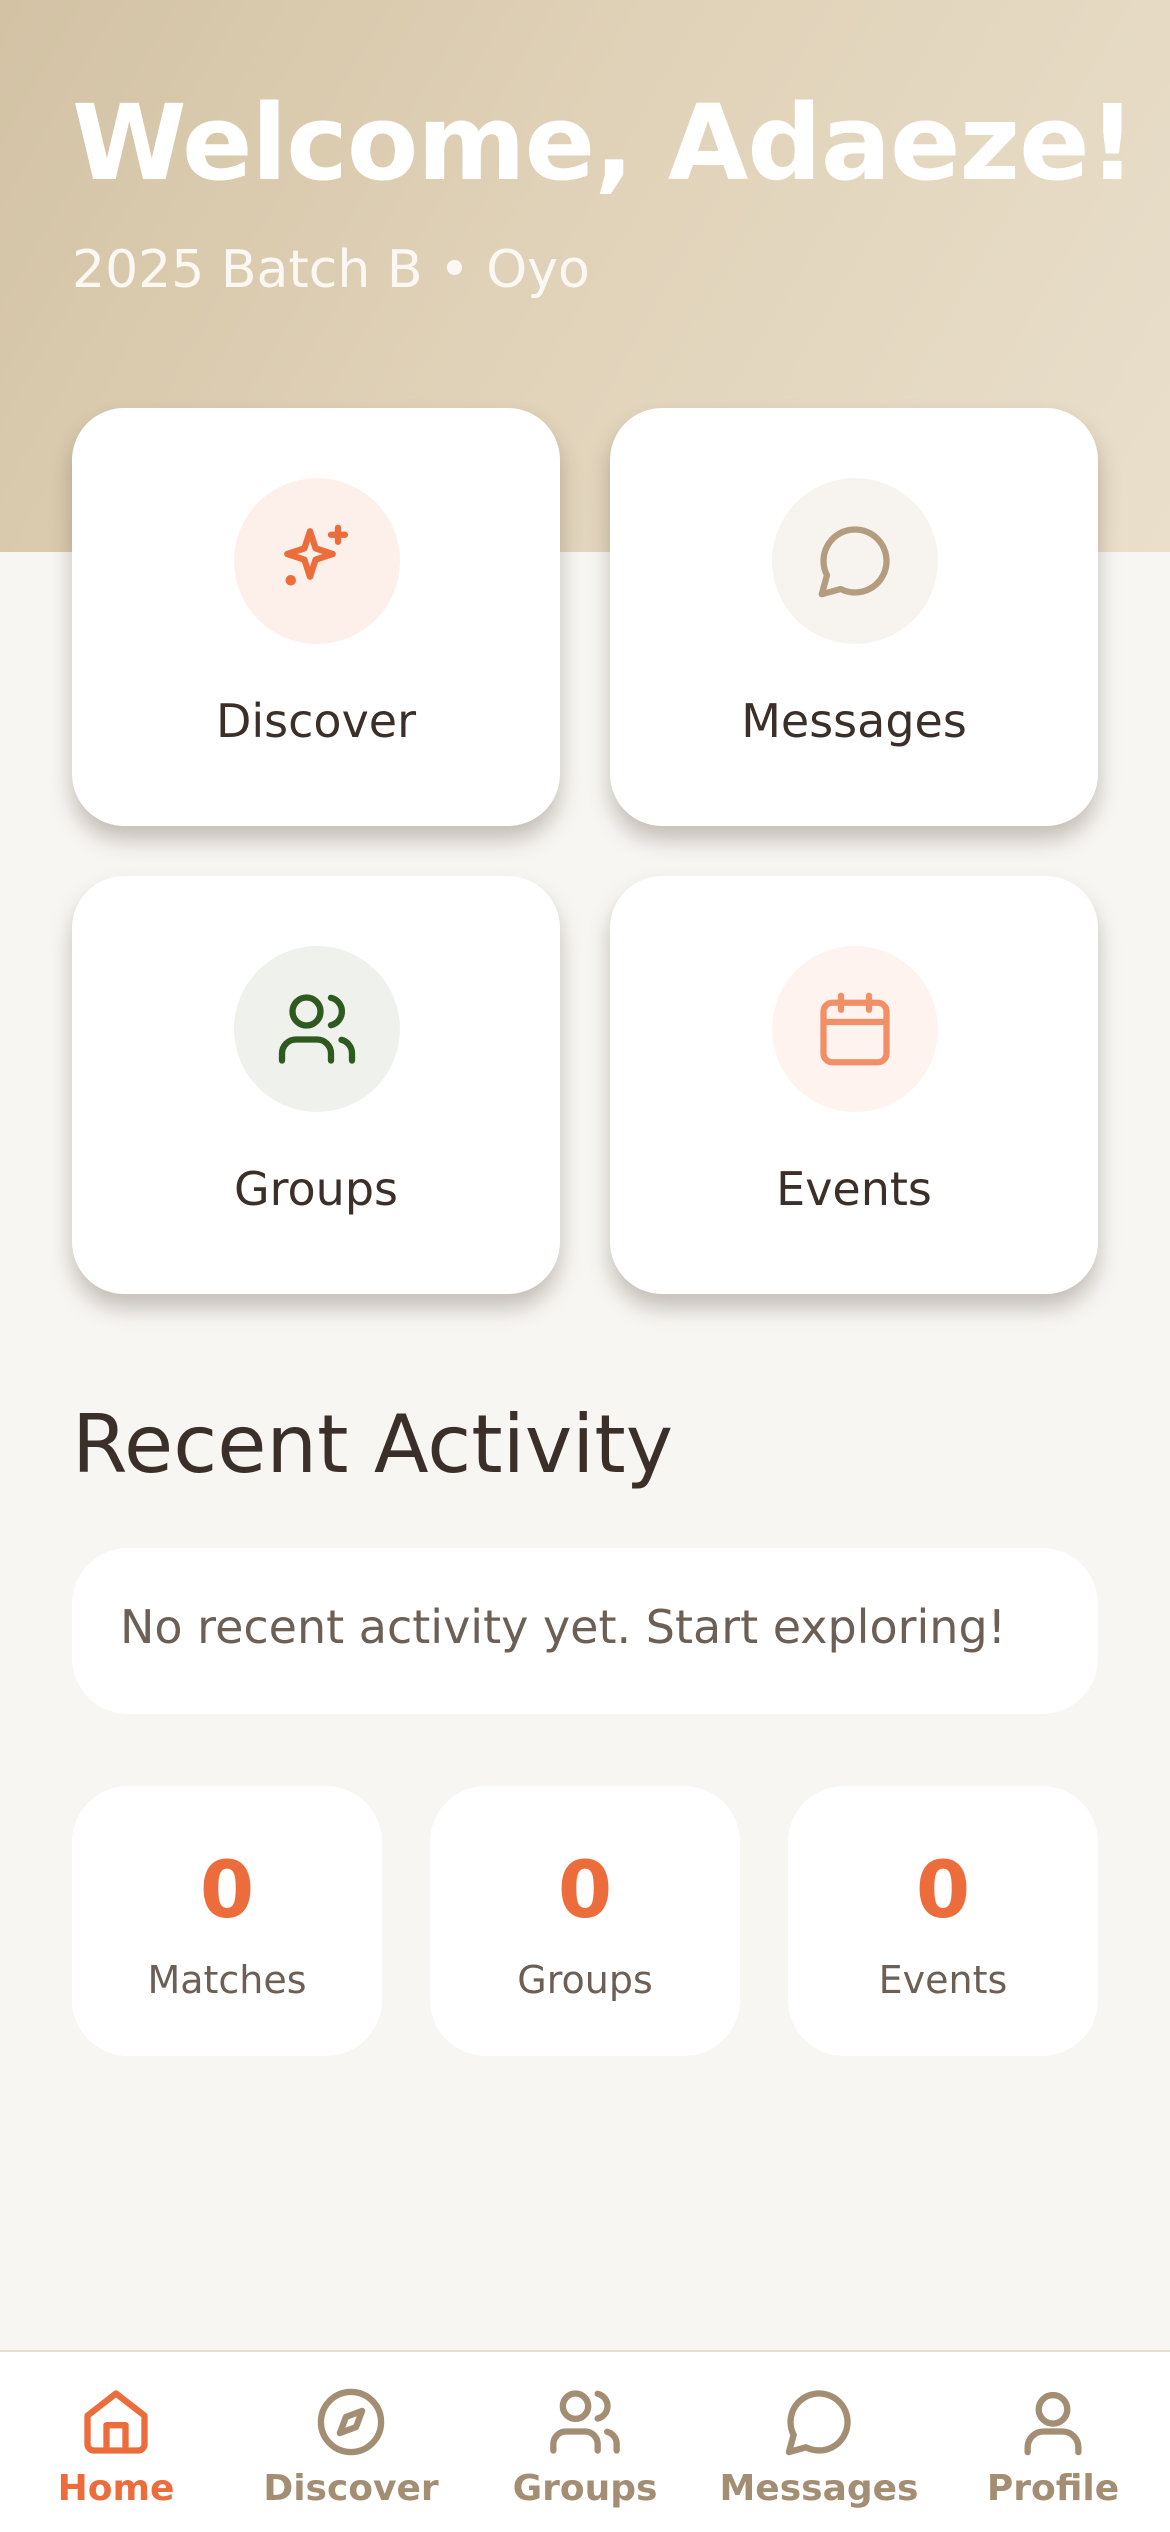  I want to click on messages-card-label: Messages, so click(854, 721).